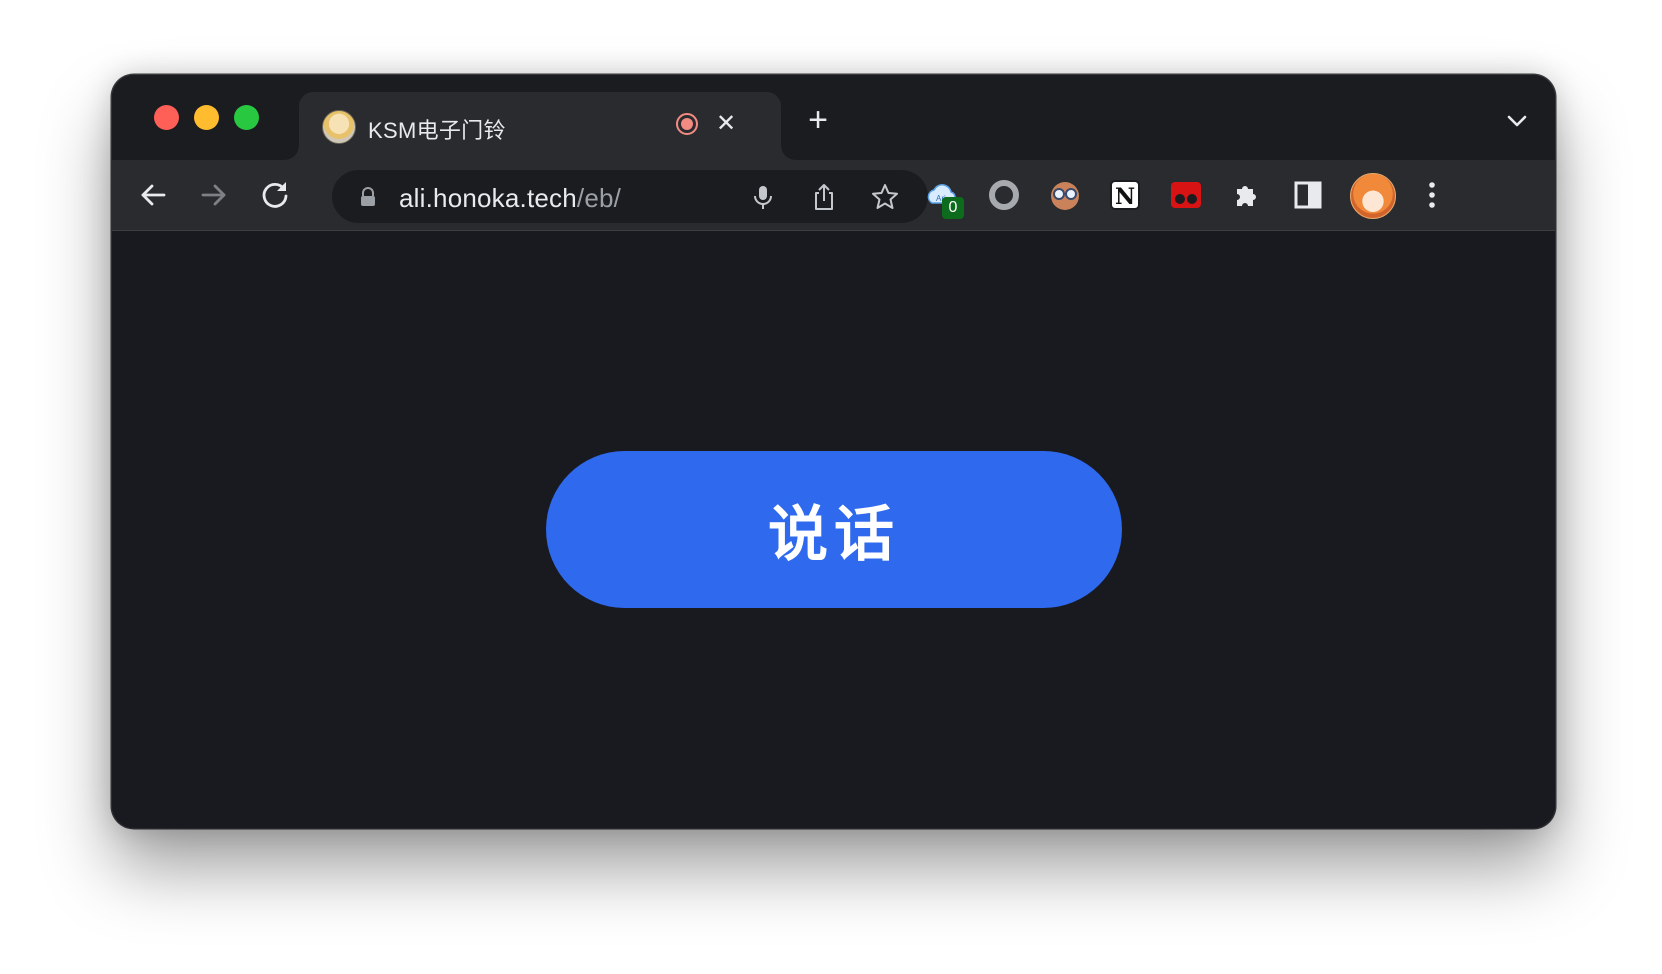 This screenshot has height=974, width=1662. Describe the element at coordinates (599, 198) in the screenshot. I see `url-path: /eb/` at that location.